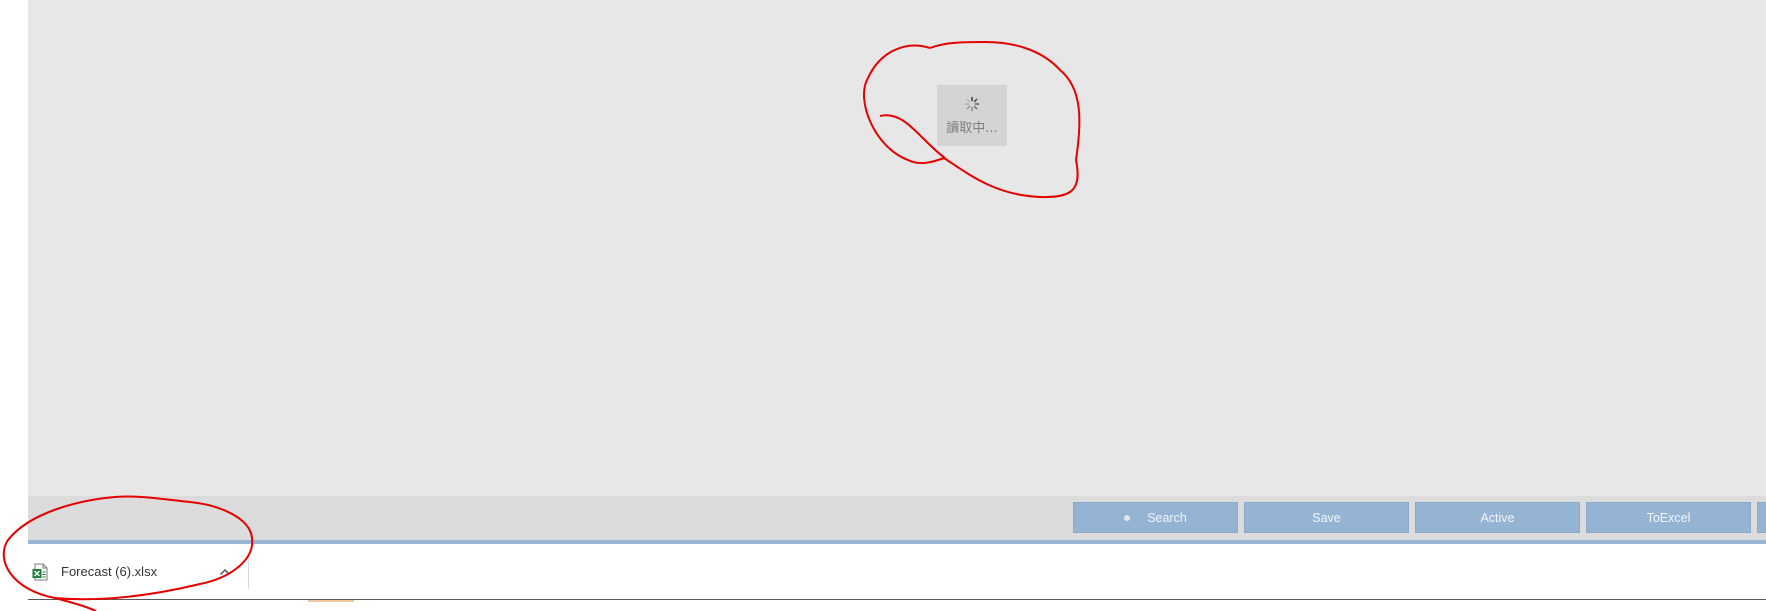 Image resolution: width=1766 pixels, height=611 pixels. I want to click on search-button: Search, so click(1155, 517).